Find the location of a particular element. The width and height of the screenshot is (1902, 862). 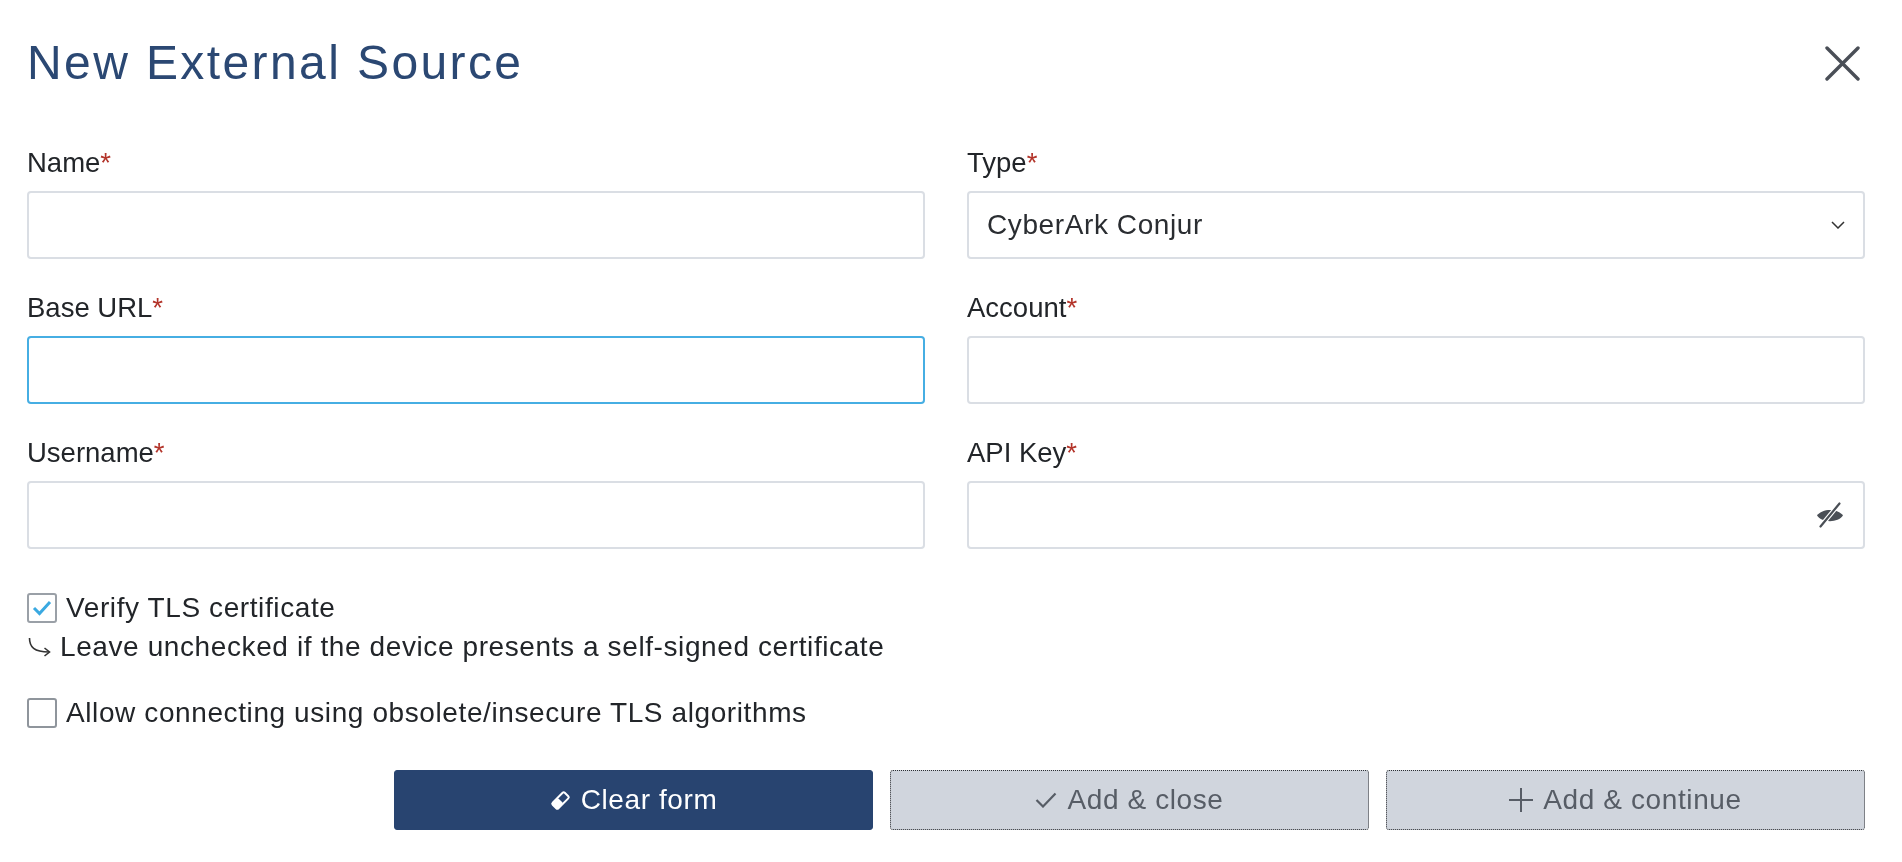

field-label: Account* is located at coordinates (1023, 308).